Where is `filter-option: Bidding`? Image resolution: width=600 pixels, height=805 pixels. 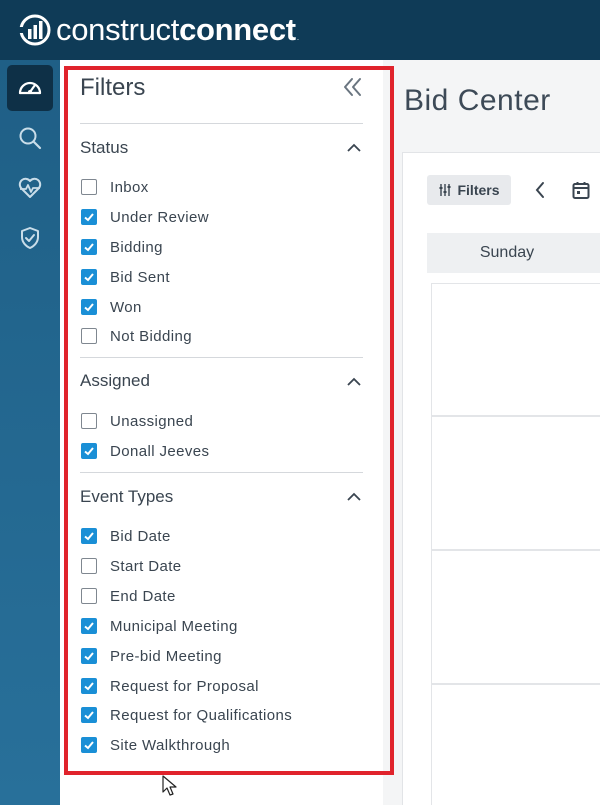 filter-option: Bidding is located at coordinates (122, 247).